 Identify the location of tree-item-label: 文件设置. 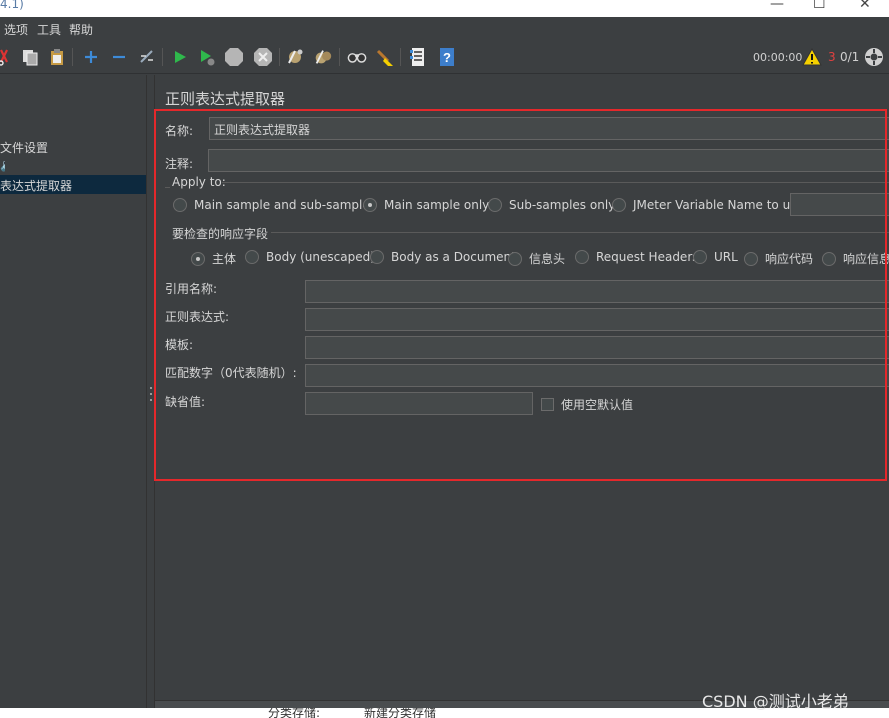
(24, 148).